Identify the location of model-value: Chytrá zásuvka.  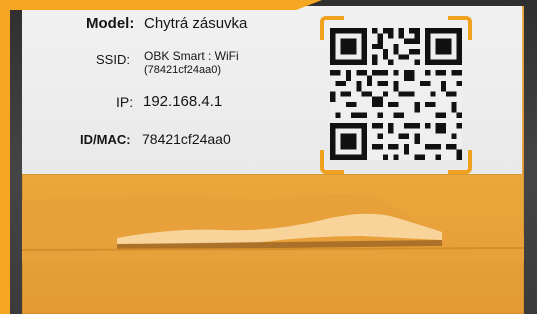
(196, 23).